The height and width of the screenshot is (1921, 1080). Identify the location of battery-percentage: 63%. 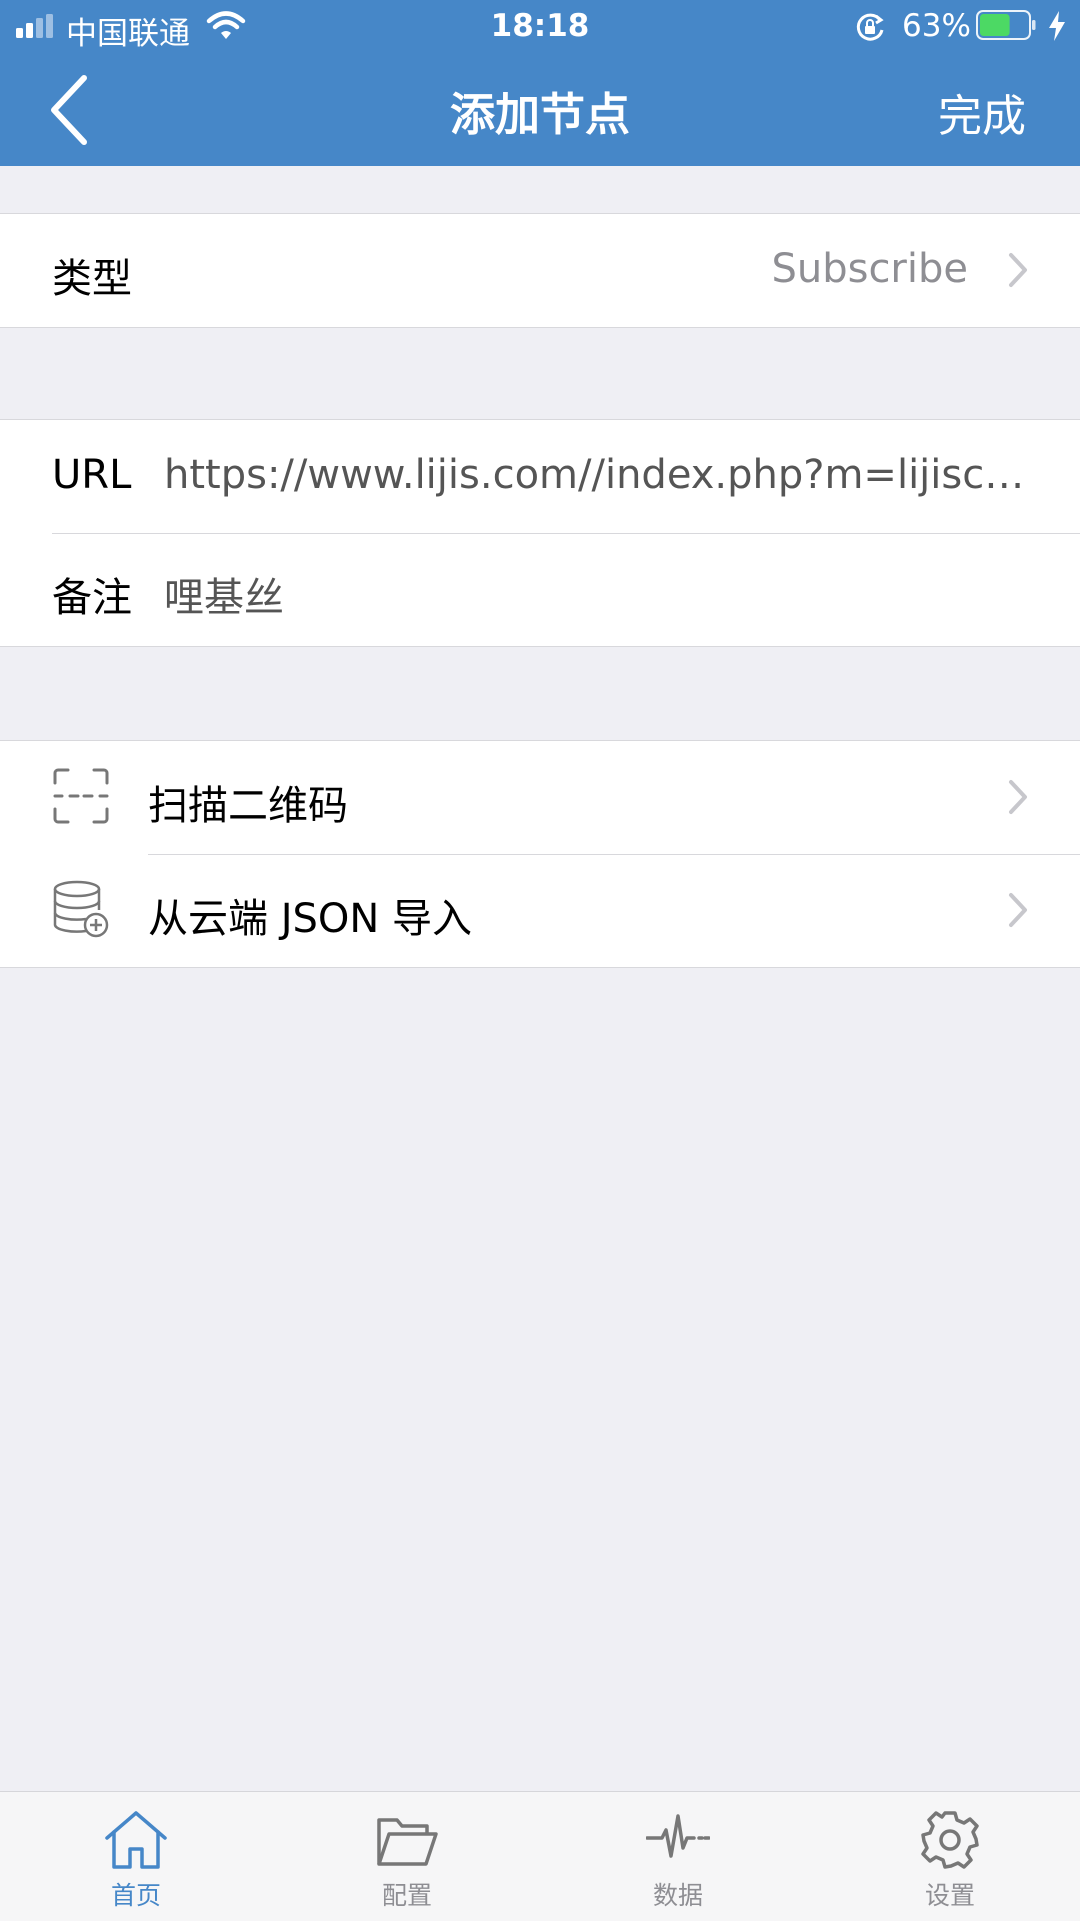
(936, 26).